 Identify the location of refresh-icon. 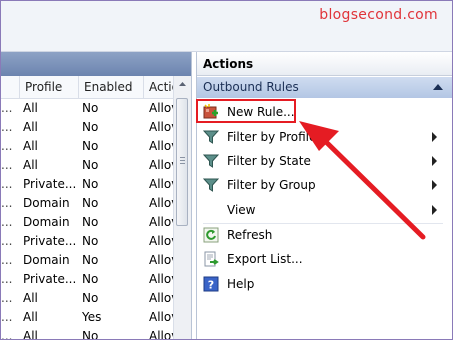
(211, 235).